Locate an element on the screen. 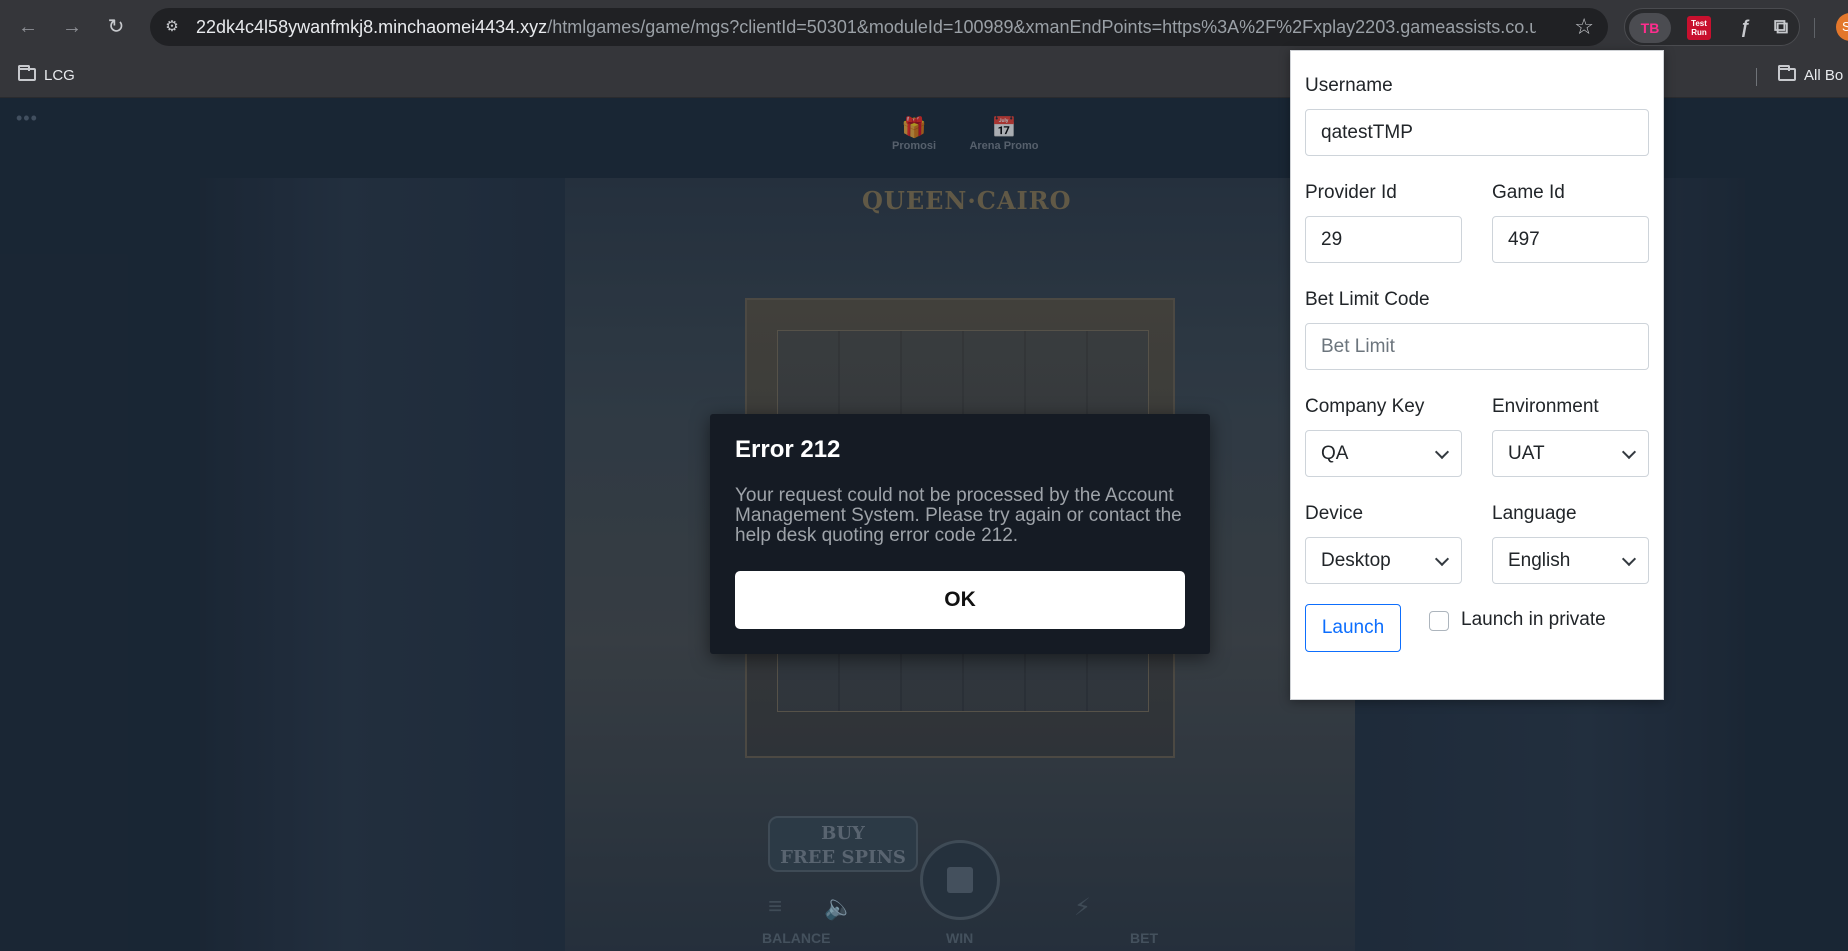  bookmark-divider is located at coordinates (1756, 77).